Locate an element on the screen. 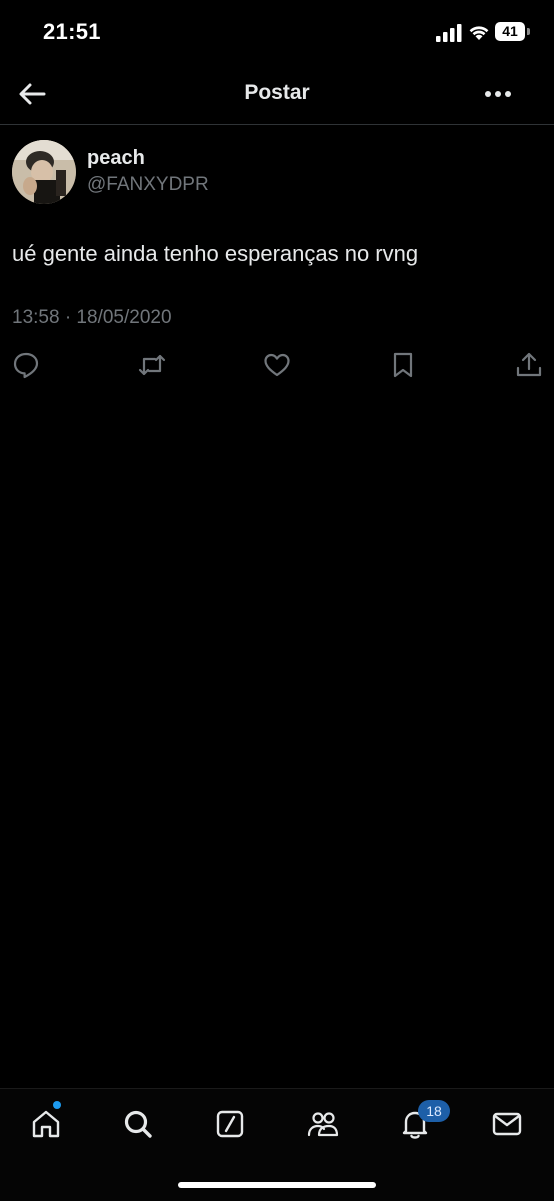 The height and width of the screenshot is (1201, 554). like-button is located at coordinates (277, 365).